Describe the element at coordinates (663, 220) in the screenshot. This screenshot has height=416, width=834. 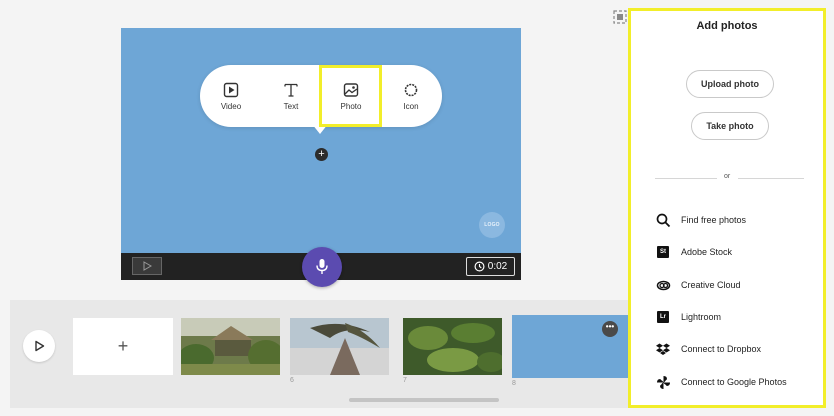
I see `search-icon` at that location.